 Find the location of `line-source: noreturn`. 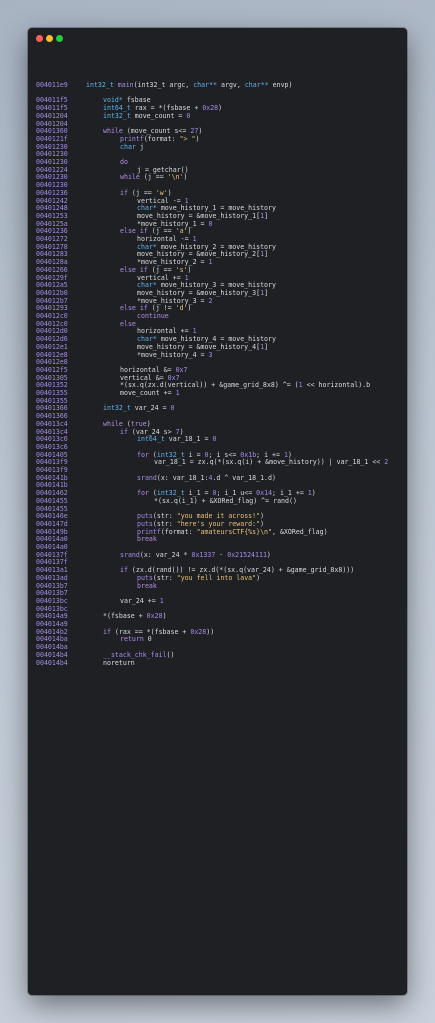

line-source: noreturn is located at coordinates (119, 663).